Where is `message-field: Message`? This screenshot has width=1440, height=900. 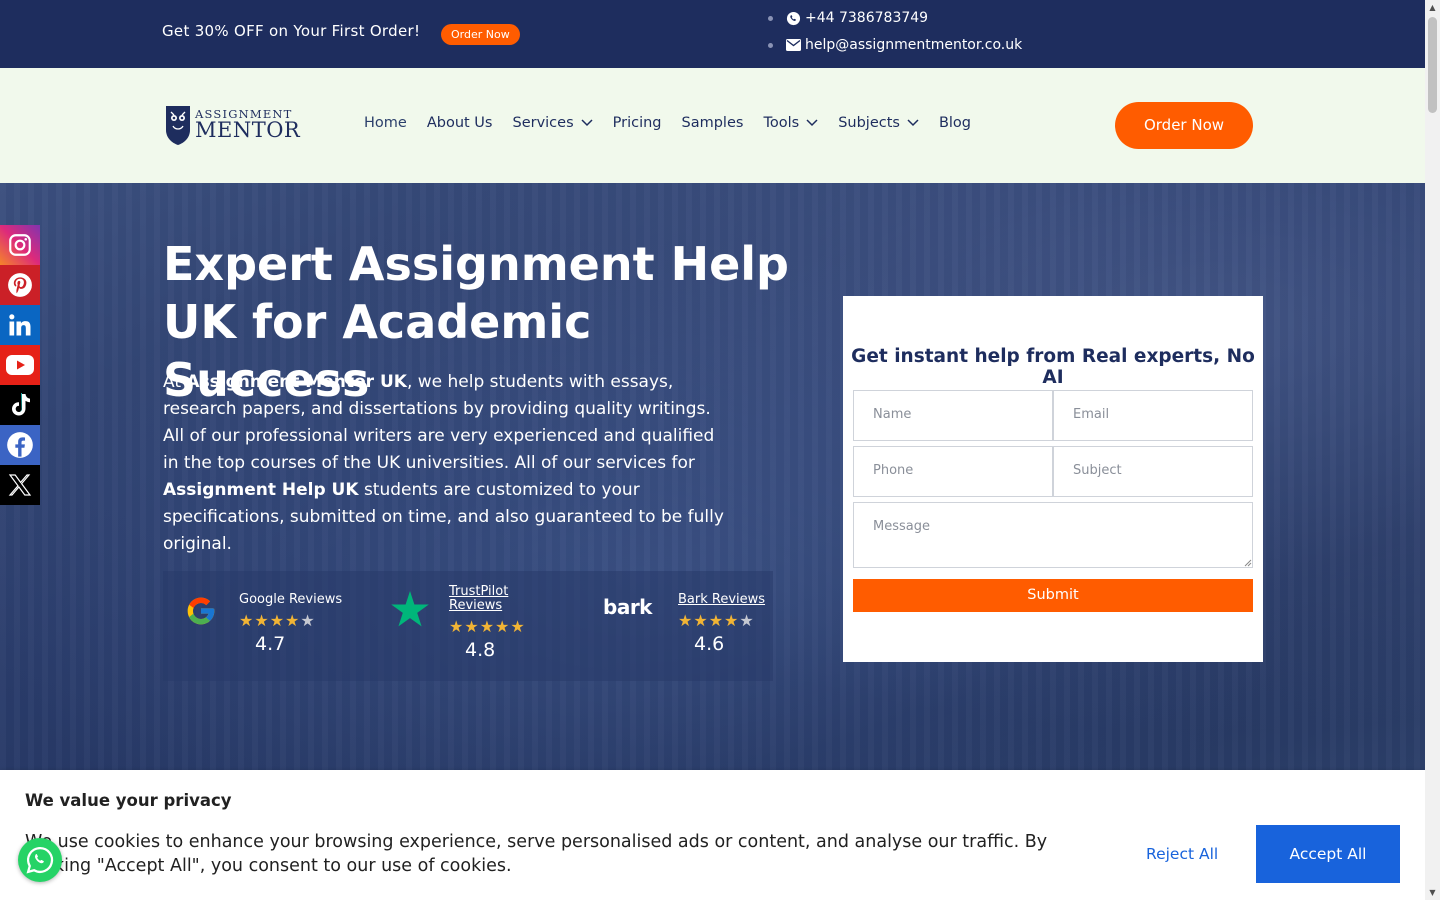 message-field: Message is located at coordinates (1053, 535).